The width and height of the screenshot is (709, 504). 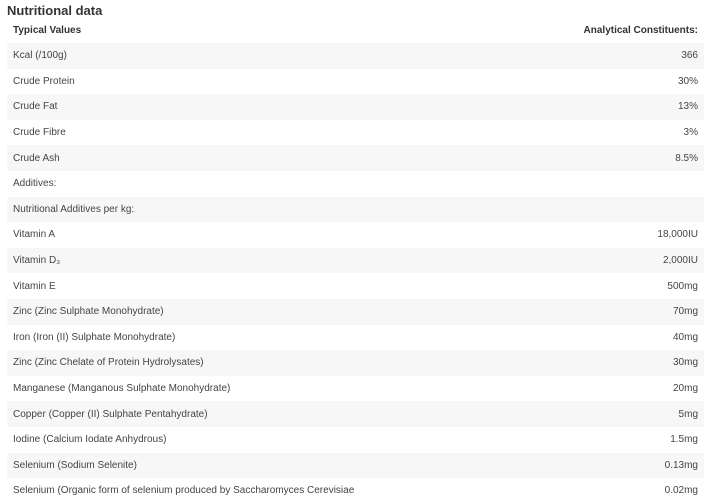 What do you see at coordinates (181, 235) in the screenshot?
I see `row-label: Vitamin A` at bounding box center [181, 235].